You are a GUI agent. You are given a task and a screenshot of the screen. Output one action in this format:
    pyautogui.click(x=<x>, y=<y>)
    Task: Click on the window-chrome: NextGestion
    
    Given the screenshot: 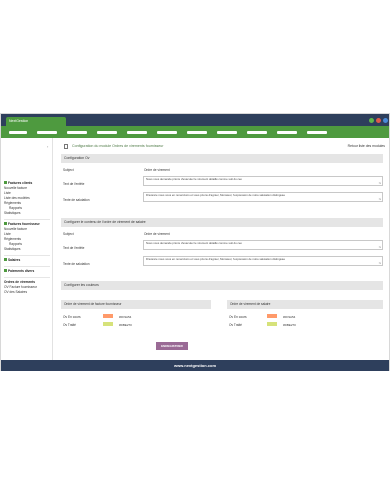 What is the action you would take?
    pyautogui.click(x=195, y=120)
    